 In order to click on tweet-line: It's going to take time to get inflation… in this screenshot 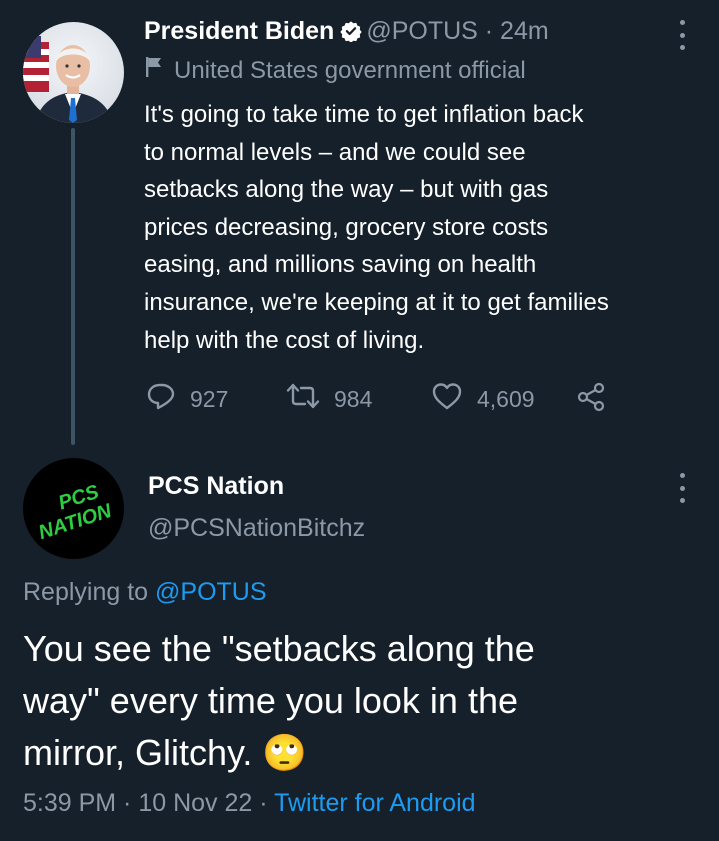, I will do `click(364, 114)`.